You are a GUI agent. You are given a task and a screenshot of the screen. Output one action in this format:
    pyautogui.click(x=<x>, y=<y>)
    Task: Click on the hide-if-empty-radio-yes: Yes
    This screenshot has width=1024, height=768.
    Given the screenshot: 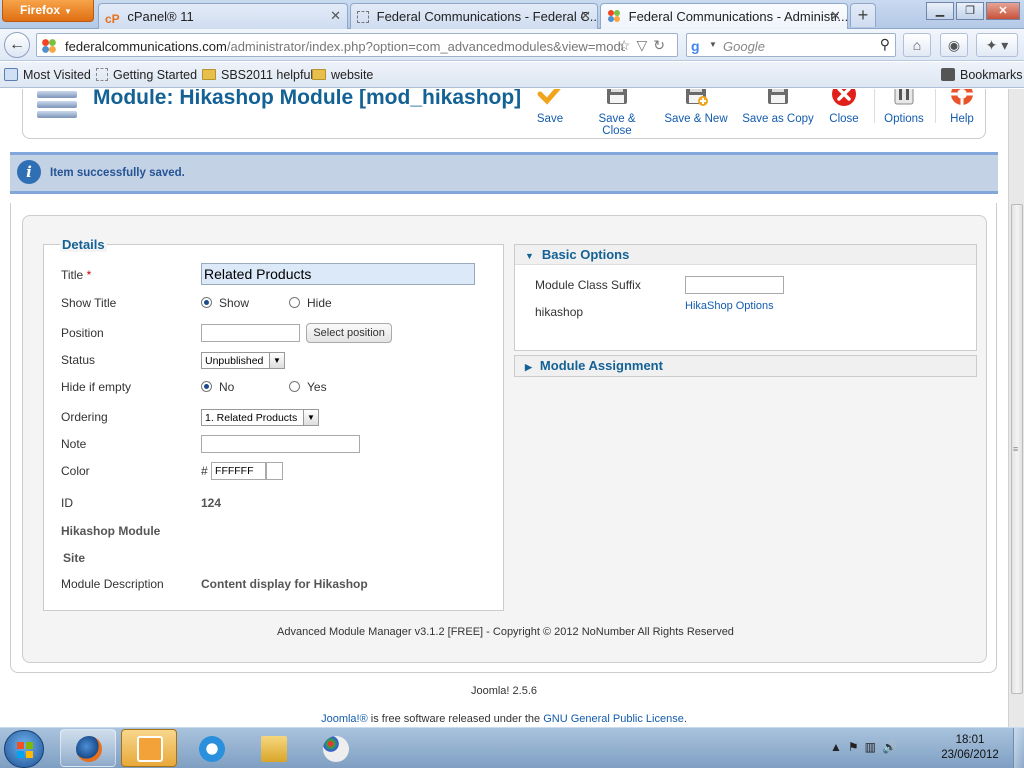 What is the action you would take?
    pyautogui.click(x=308, y=387)
    